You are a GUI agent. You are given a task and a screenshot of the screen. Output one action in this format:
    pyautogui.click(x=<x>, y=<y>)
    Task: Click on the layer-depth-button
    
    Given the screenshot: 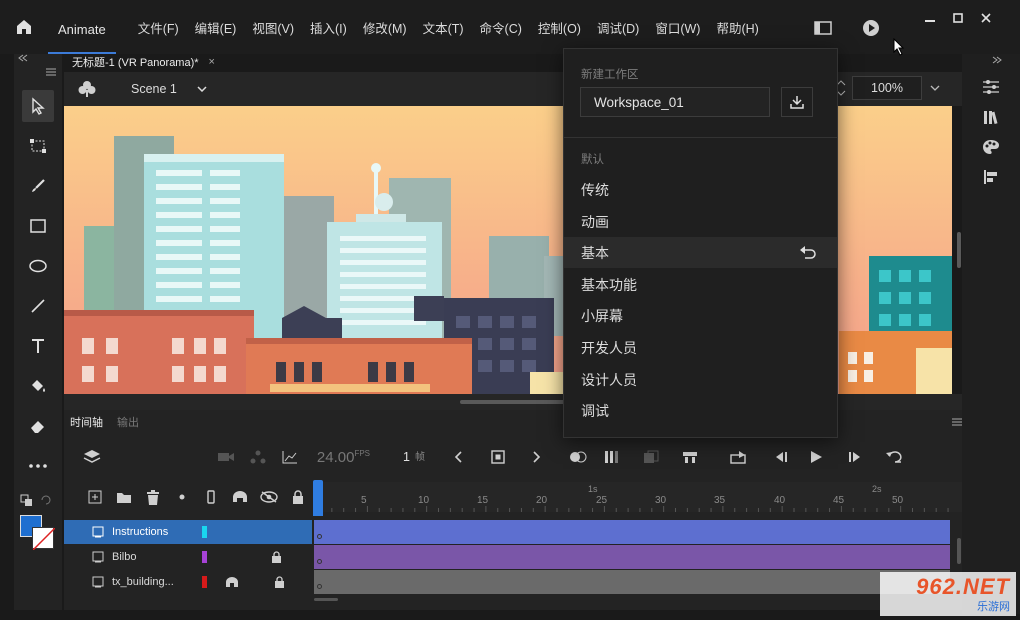 What is the action you would take?
    pyautogui.click(x=258, y=457)
    